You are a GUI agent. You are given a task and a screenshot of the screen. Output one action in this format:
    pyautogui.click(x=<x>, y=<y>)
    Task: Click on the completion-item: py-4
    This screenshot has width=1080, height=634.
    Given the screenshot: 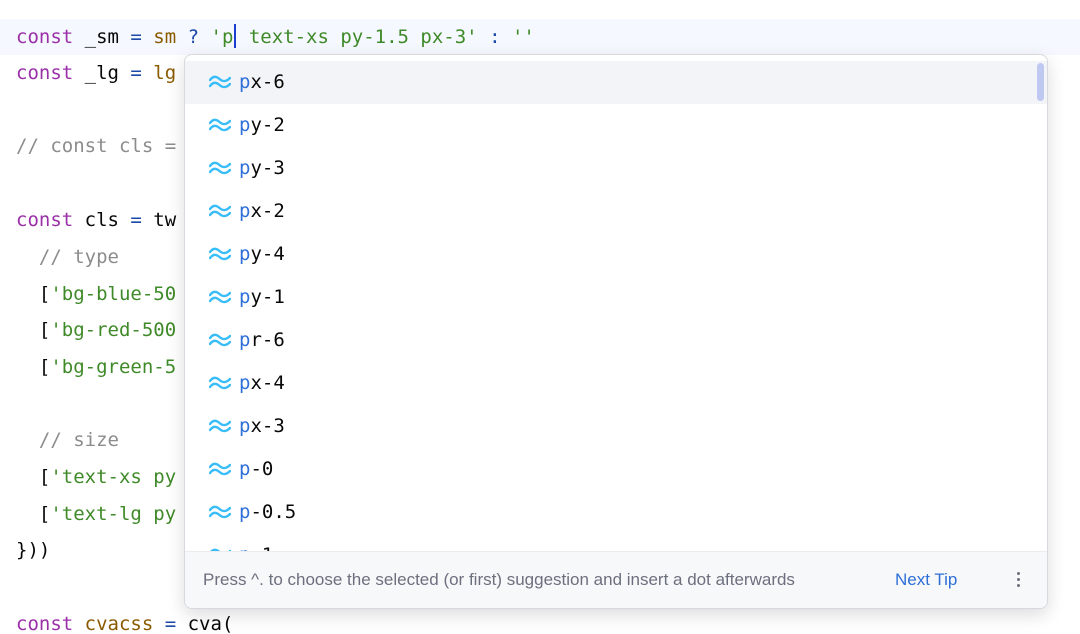 What is the action you would take?
    pyautogui.click(x=616, y=254)
    